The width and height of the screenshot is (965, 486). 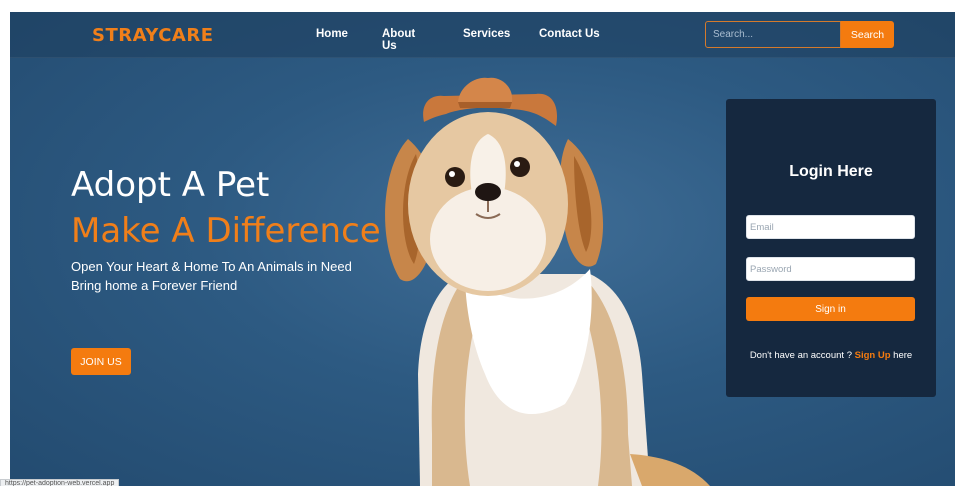 What do you see at coordinates (226, 231) in the screenshot?
I see `hero-subtitle: Make A Difference` at bounding box center [226, 231].